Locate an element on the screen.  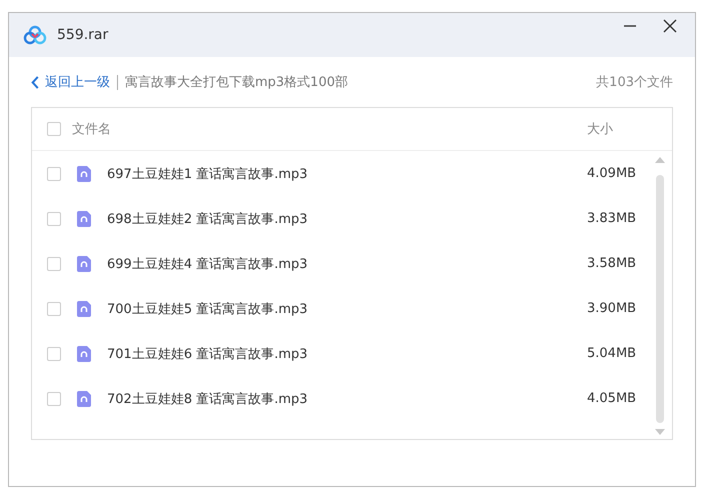
back-link: 返回上一级 is located at coordinates (70, 82).